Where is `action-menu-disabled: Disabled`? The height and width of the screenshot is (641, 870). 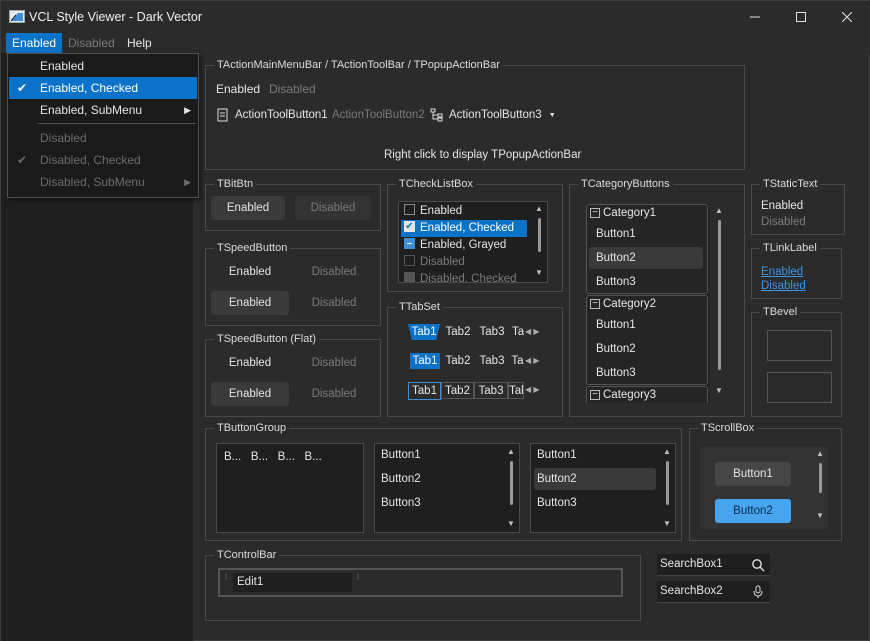
action-menu-disabled: Disabled is located at coordinates (292, 89).